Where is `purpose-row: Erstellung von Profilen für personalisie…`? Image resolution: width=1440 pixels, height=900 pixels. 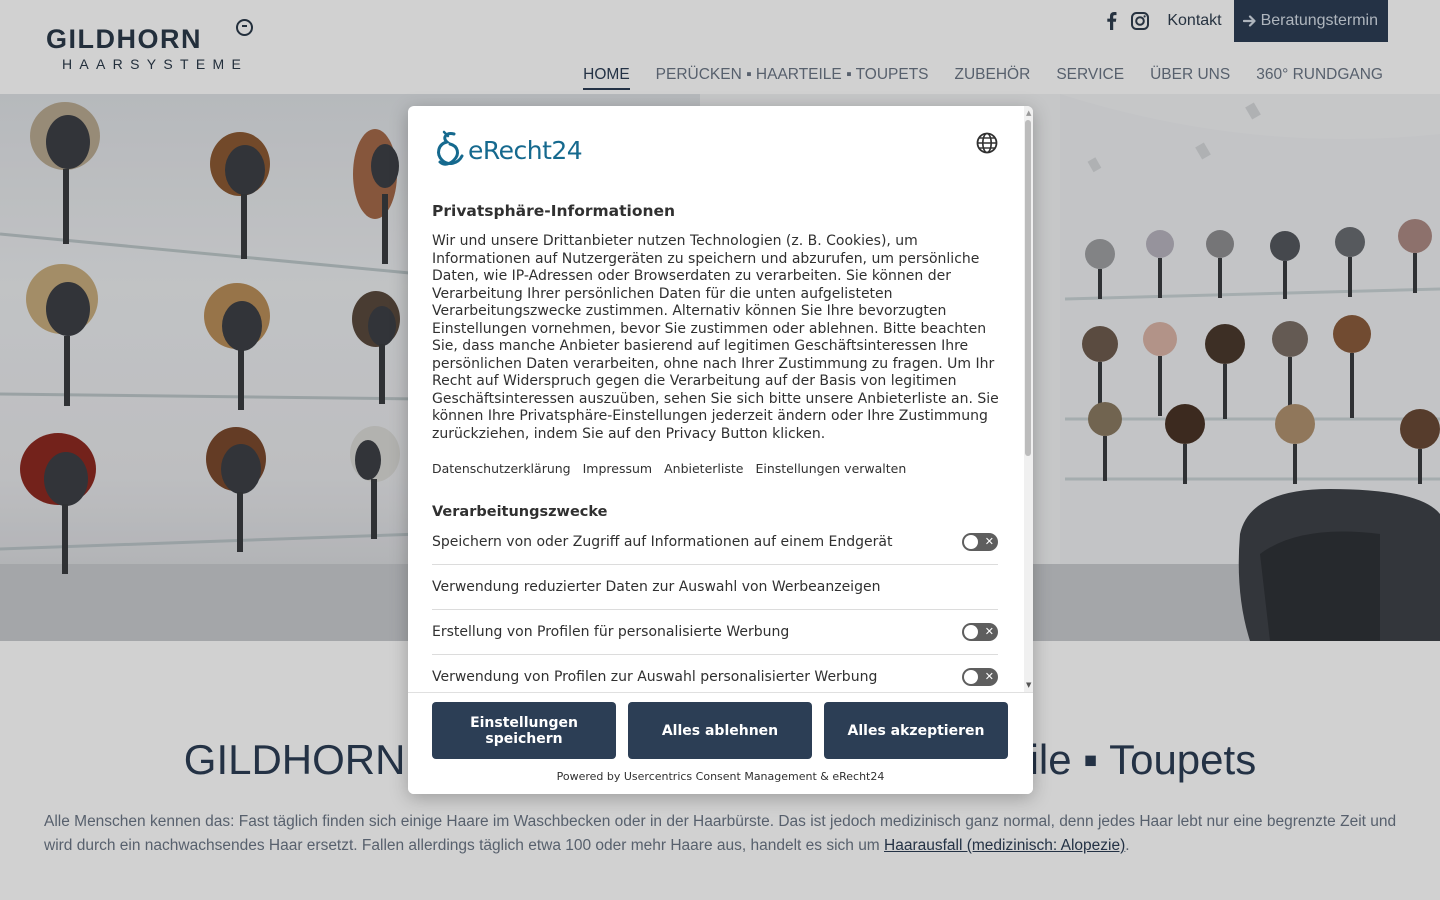 purpose-row: Erstellung von Profilen für personalisie… is located at coordinates (715, 632).